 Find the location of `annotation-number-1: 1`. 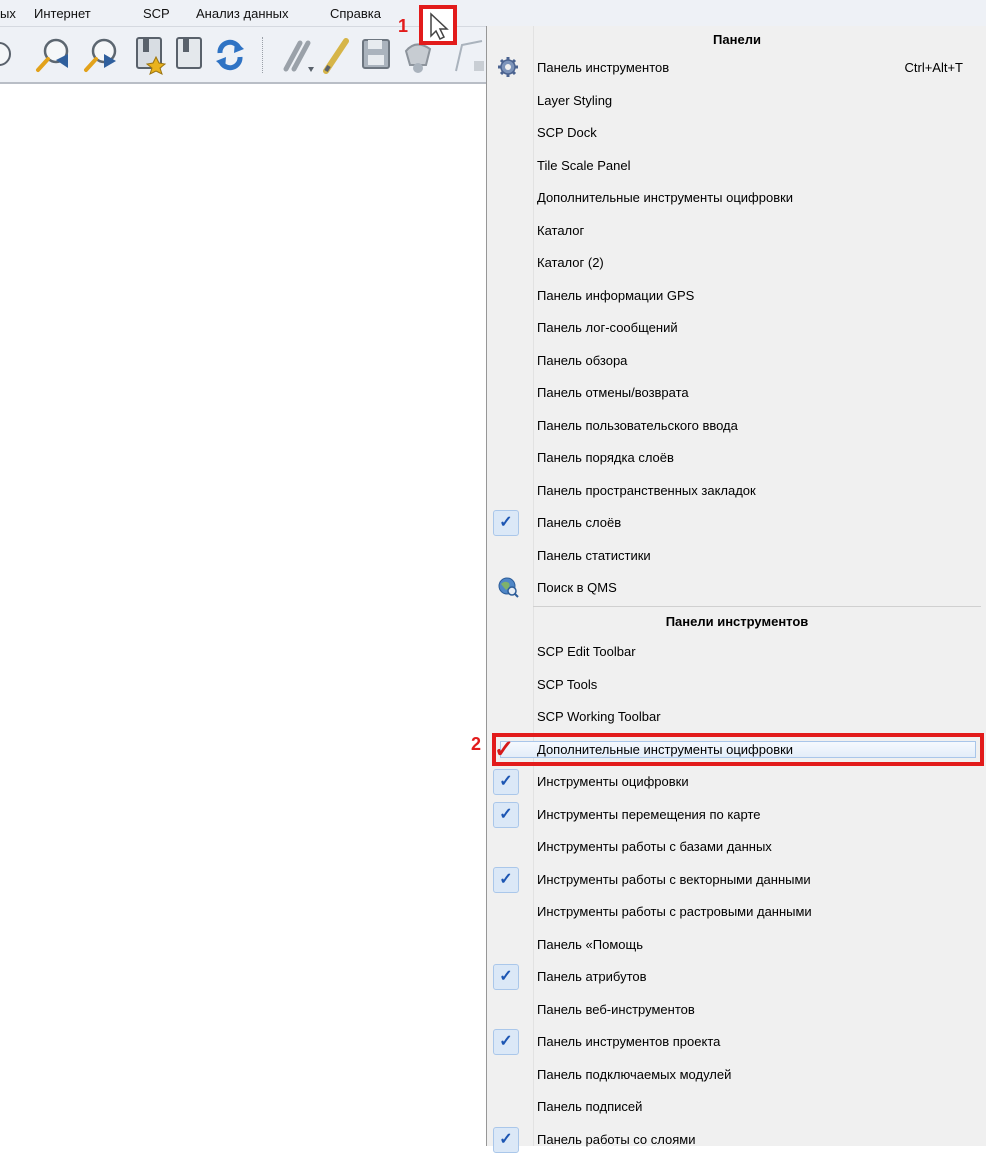

annotation-number-1: 1 is located at coordinates (403, 26).